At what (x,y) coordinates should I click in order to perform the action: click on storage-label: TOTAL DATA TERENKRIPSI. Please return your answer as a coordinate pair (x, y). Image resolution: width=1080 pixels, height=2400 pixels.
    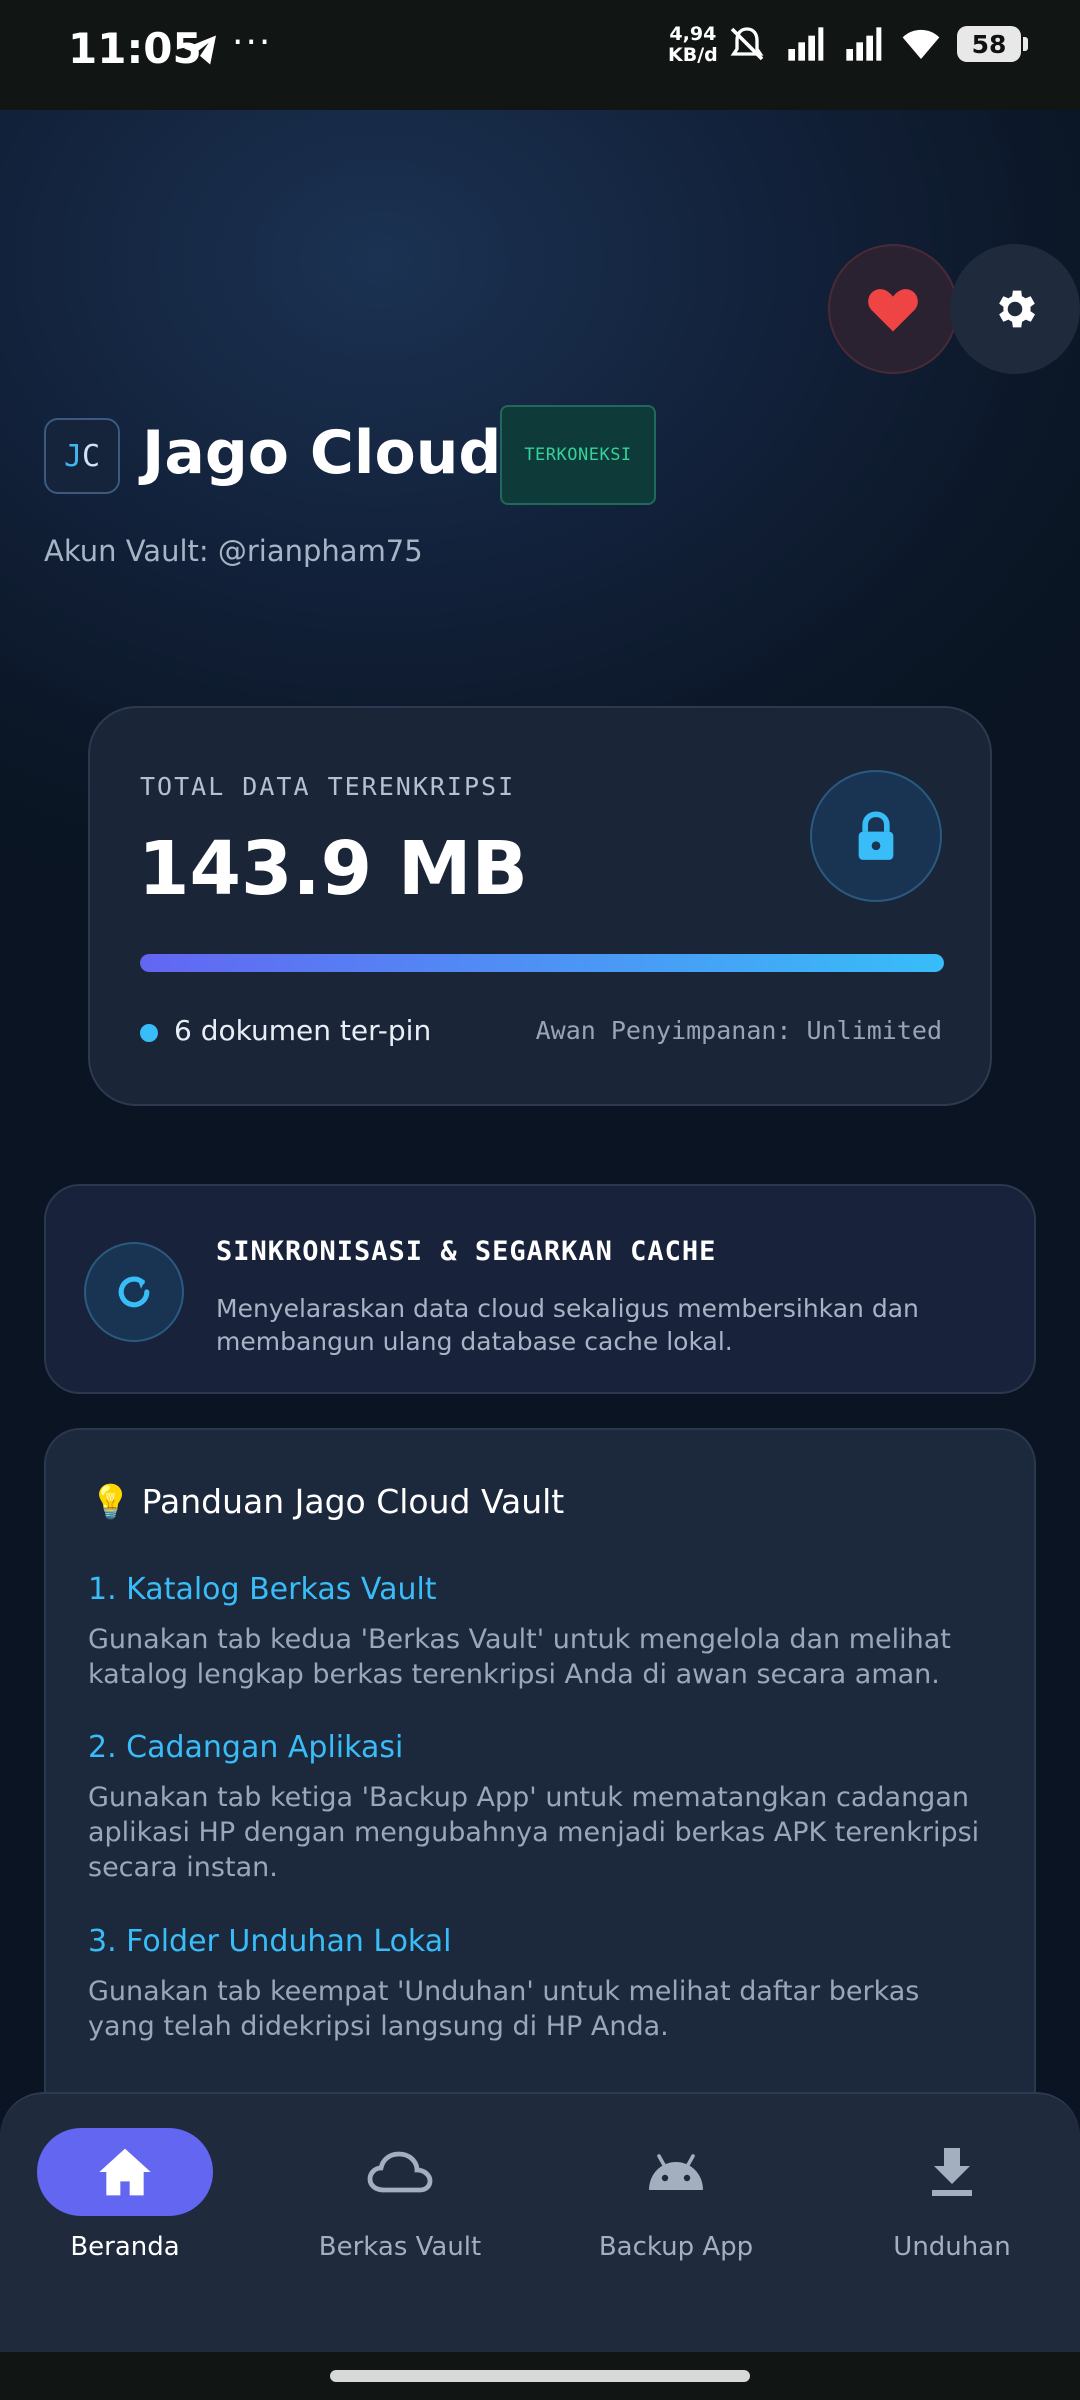
    Looking at the image, I should click on (328, 786).